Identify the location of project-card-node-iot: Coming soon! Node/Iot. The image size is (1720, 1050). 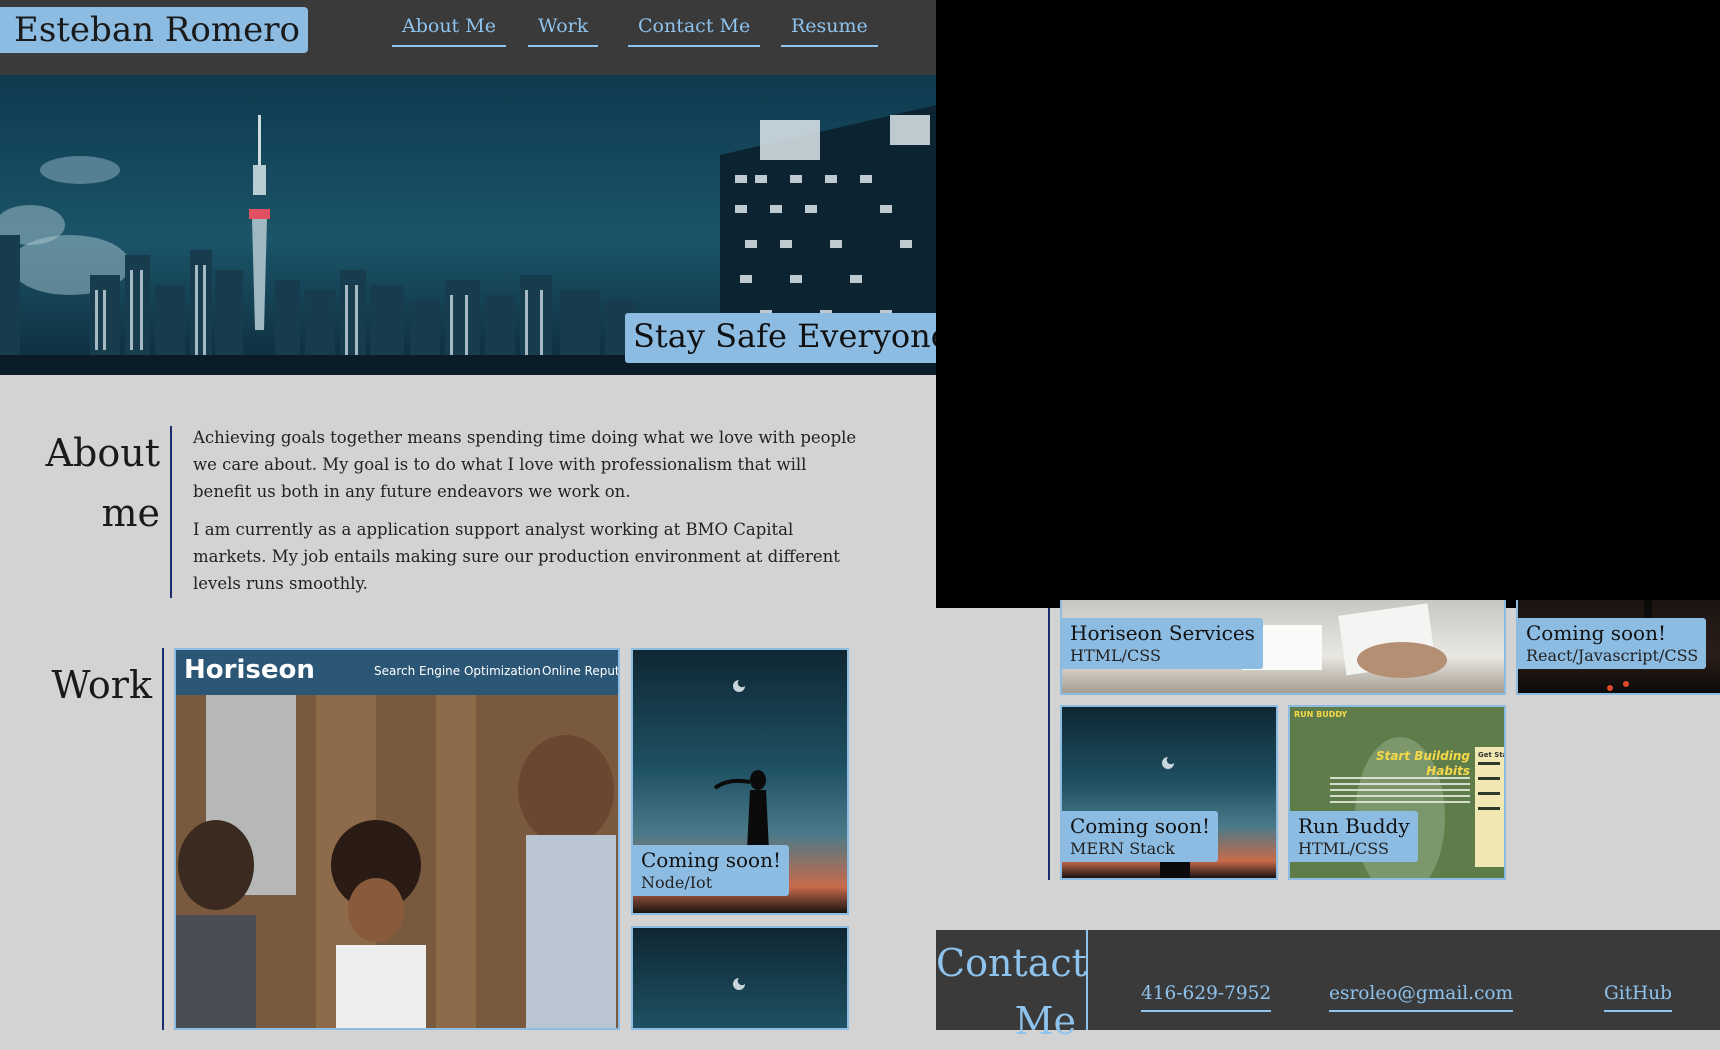
(740, 781).